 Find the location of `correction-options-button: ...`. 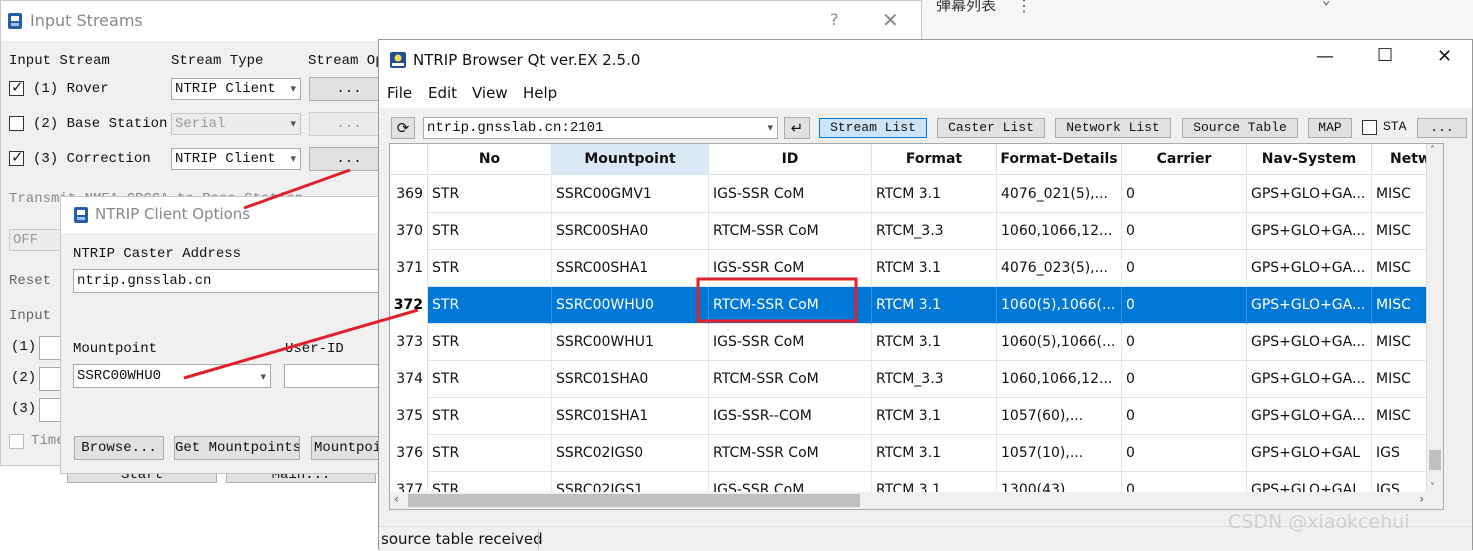

correction-options-button: ... is located at coordinates (349, 159).